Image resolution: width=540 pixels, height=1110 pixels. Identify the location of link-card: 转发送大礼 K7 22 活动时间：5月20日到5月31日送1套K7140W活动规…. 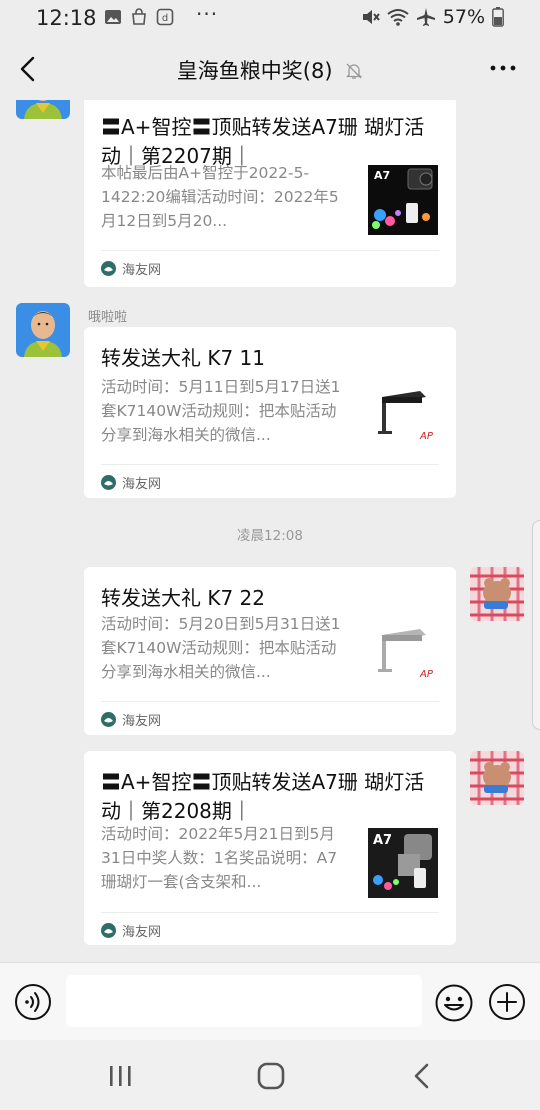
(270, 651).